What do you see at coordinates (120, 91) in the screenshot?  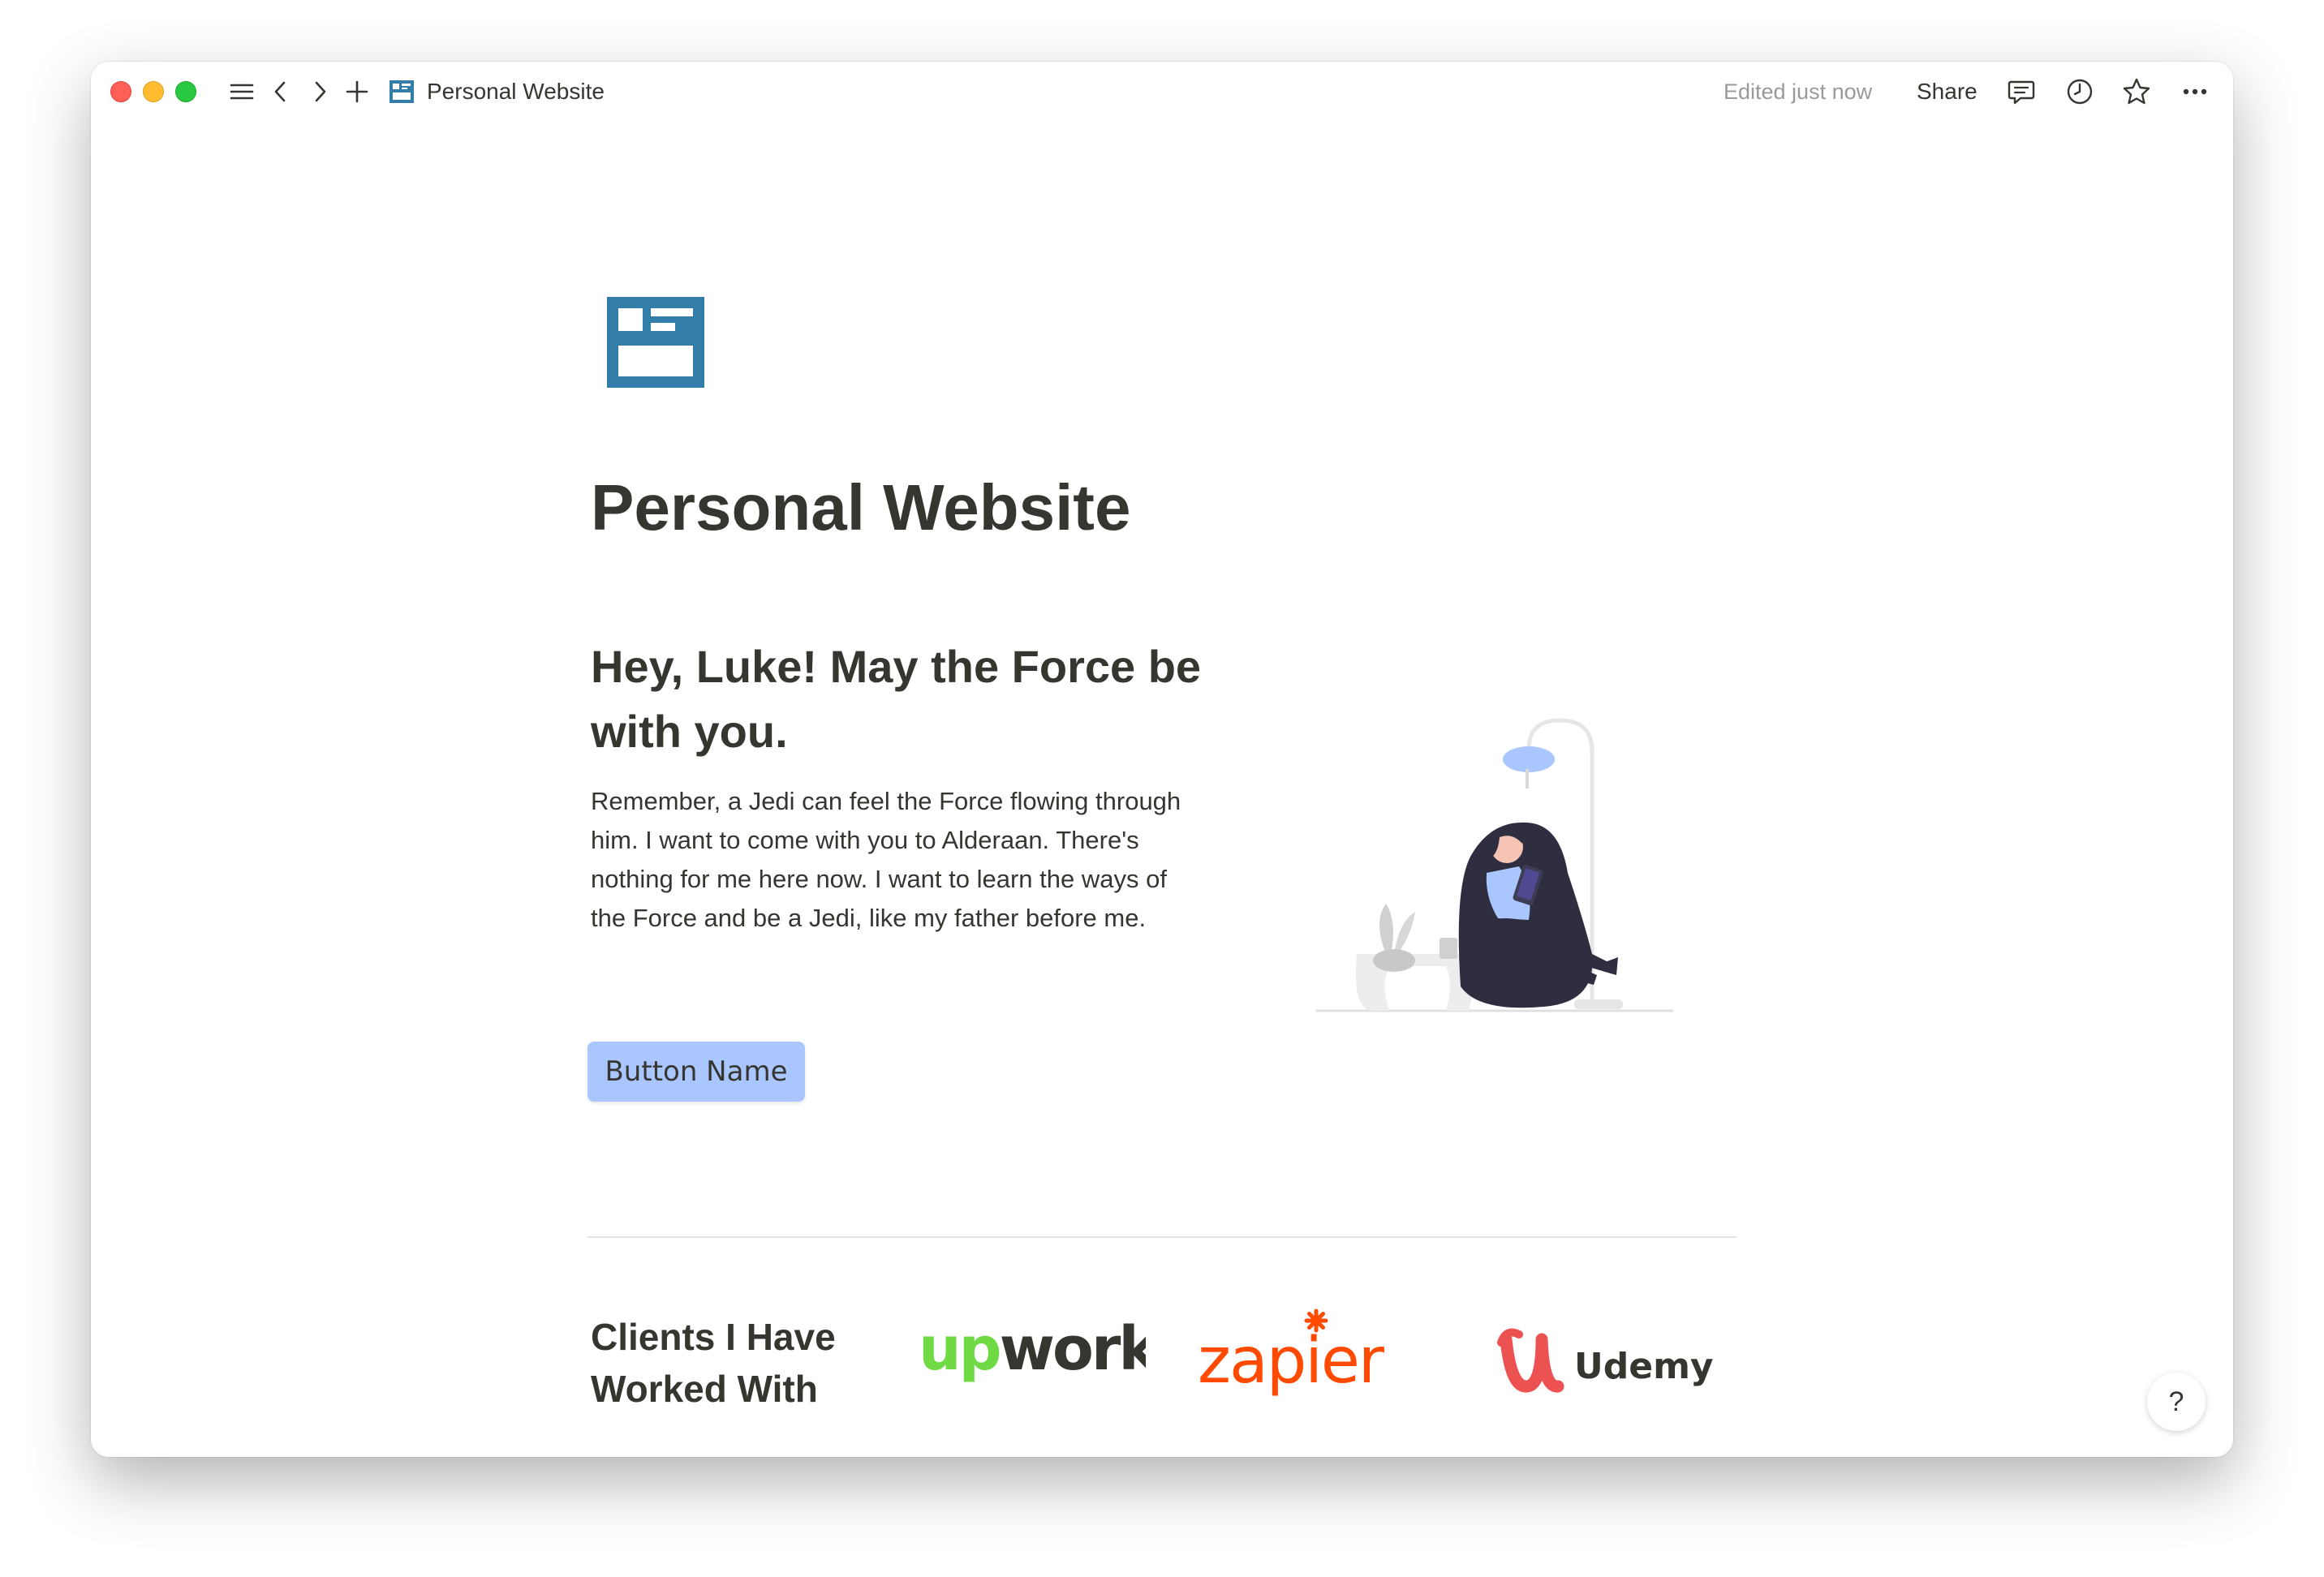 I see `close-window-button` at bounding box center [120, 91].